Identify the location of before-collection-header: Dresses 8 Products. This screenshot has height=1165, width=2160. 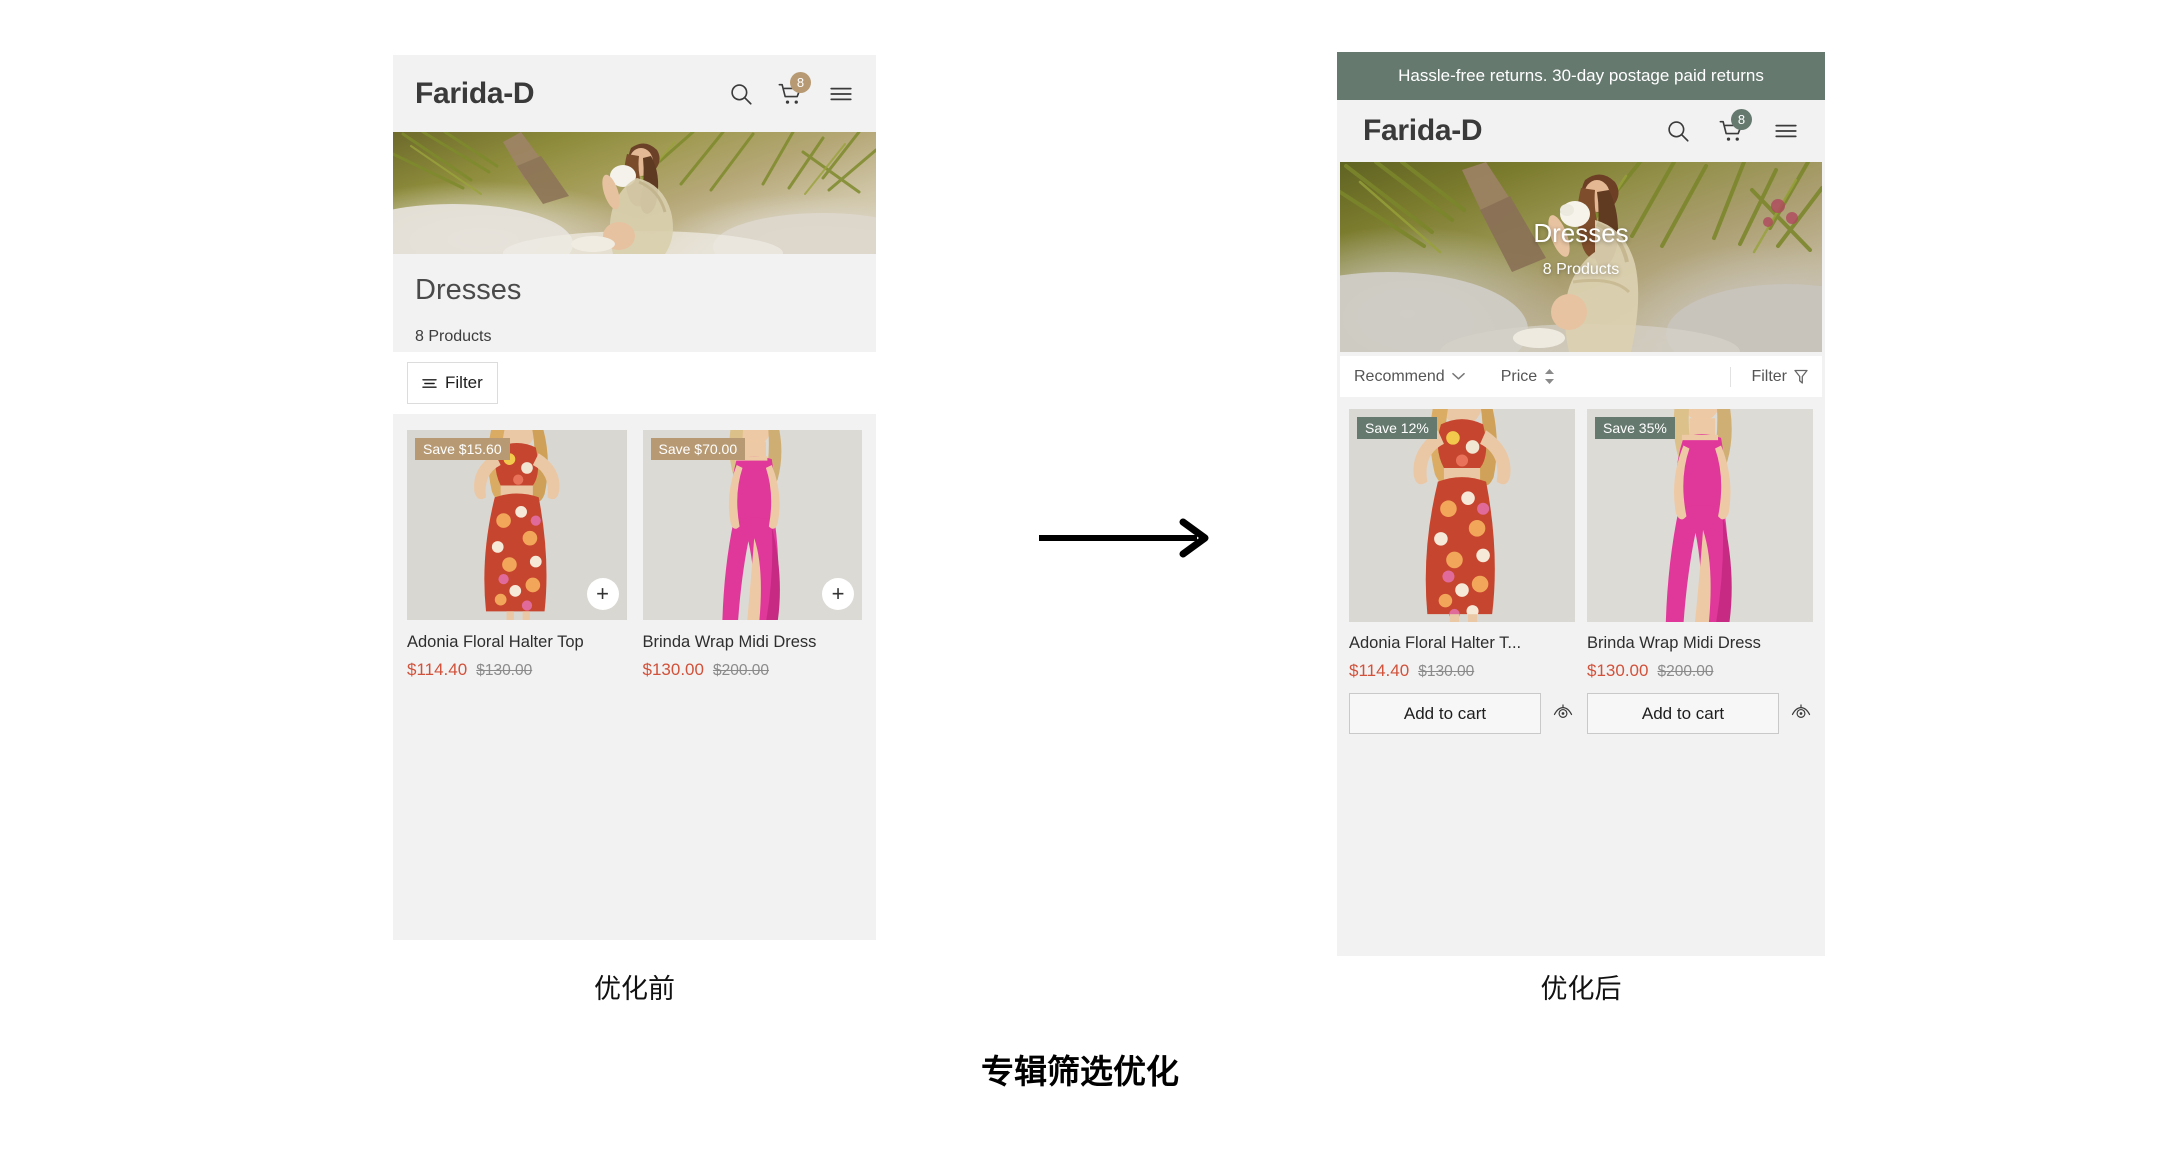
(634, 300).